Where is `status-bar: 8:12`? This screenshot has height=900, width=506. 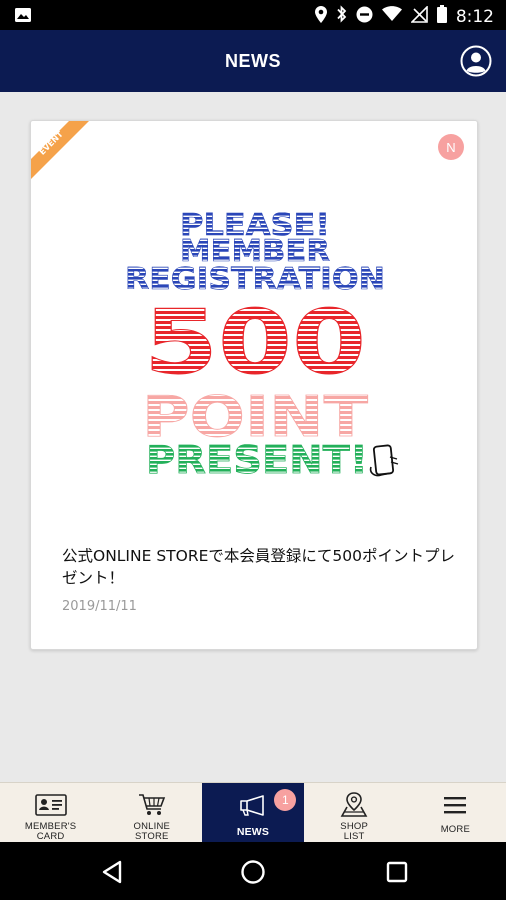
status-bar: 8:12 is located at coordinates (253, 15).